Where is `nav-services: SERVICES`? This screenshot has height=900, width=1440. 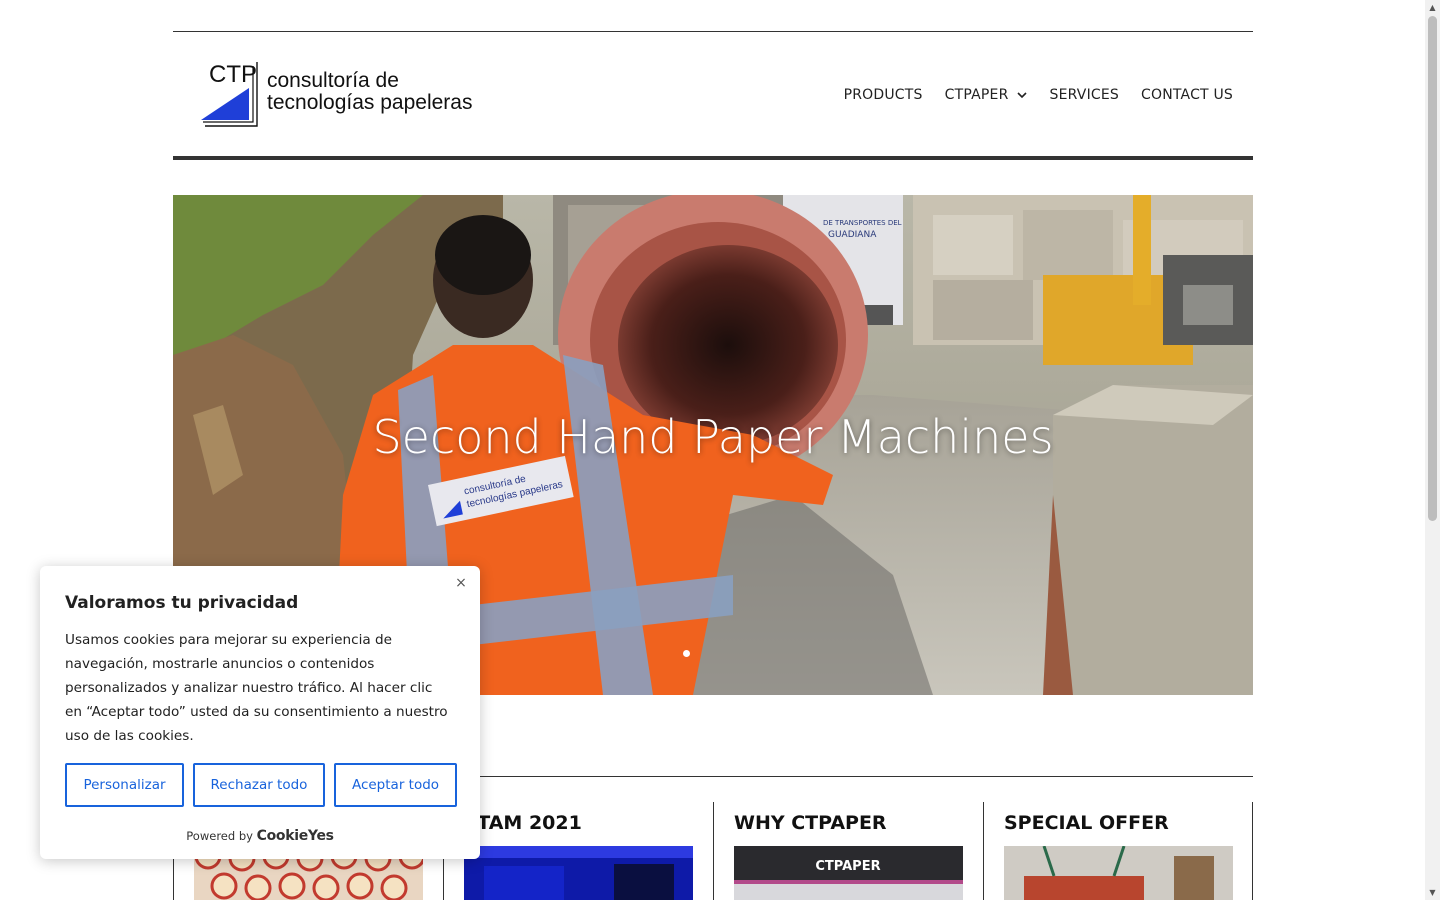 nav-services: SERVICES is located at coordinates (1085, 95).